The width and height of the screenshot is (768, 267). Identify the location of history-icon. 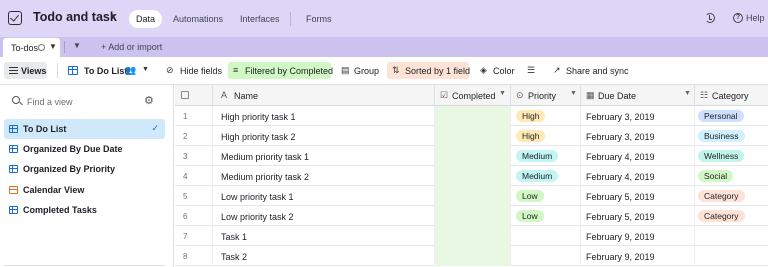
(710, 18).